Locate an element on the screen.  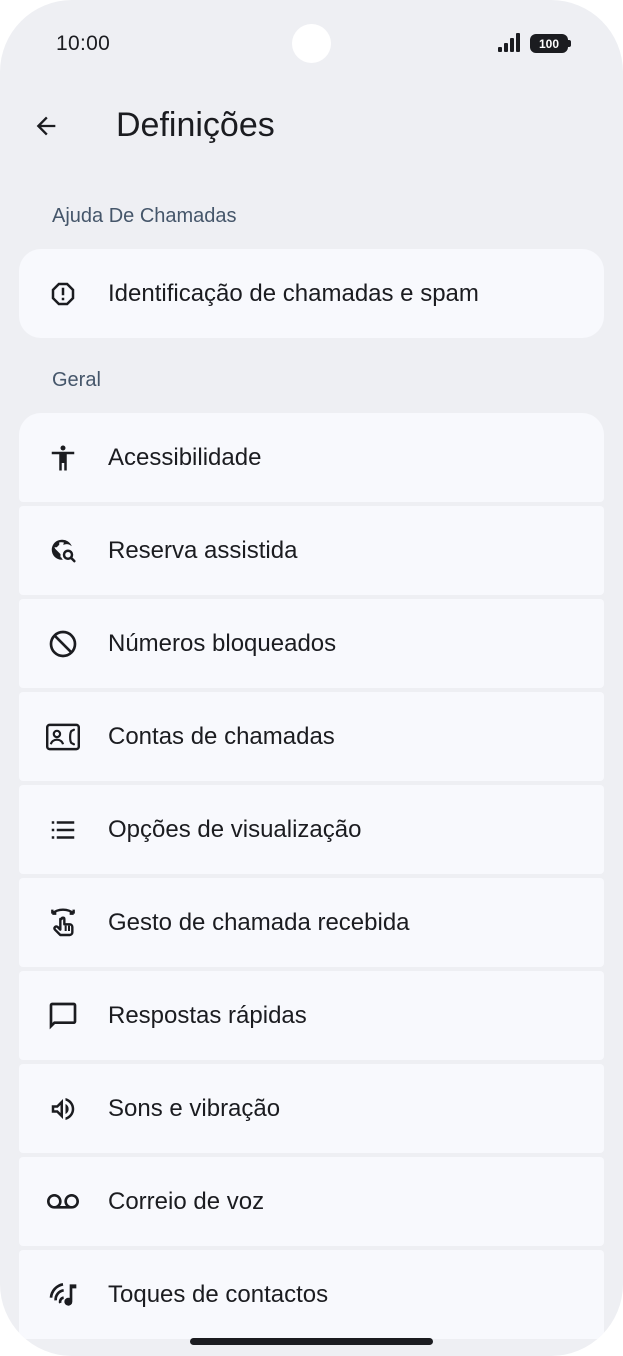
block-icon is located at coordinates (63, 644).